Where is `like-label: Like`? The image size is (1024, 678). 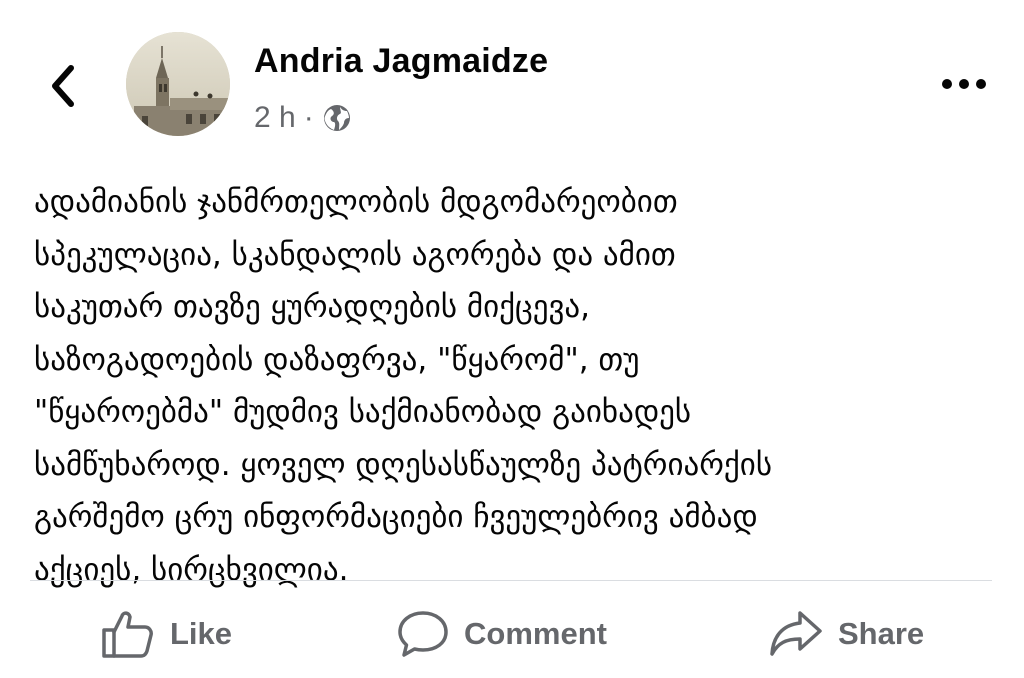
like-label: Like is located at coordinates (201, 633).